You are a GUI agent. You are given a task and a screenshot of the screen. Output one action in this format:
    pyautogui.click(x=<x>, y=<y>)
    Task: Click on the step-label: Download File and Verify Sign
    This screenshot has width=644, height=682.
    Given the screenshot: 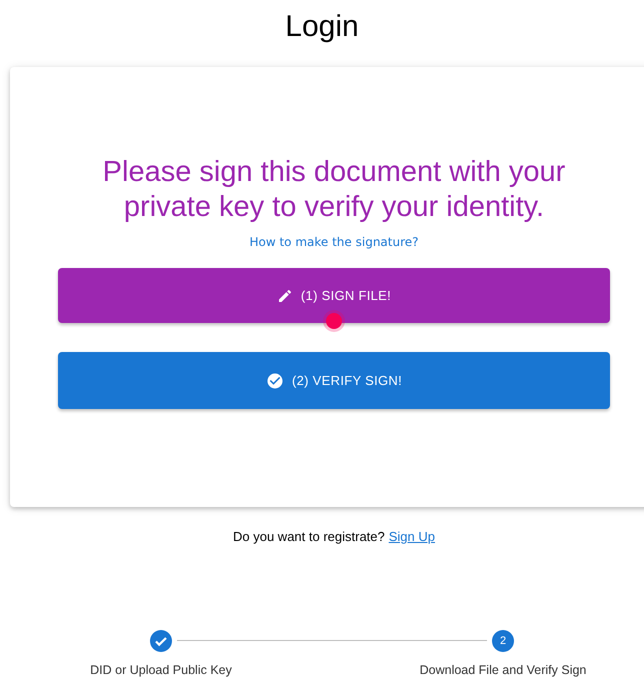 What is the action you would take?
    pyautogui.click(x=503, y=670)
    